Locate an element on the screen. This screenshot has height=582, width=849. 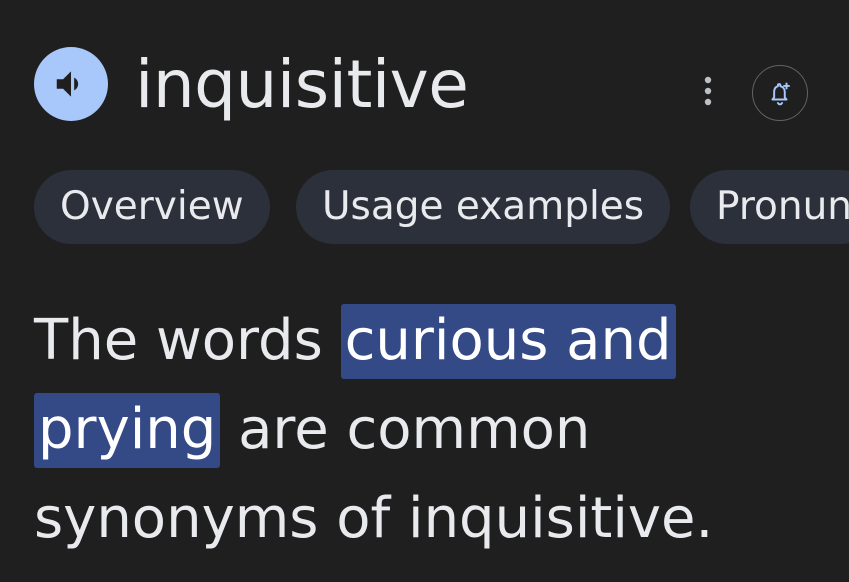
tab-bar: Overview Usage examples Pronun is located at coordinates (424, 208).